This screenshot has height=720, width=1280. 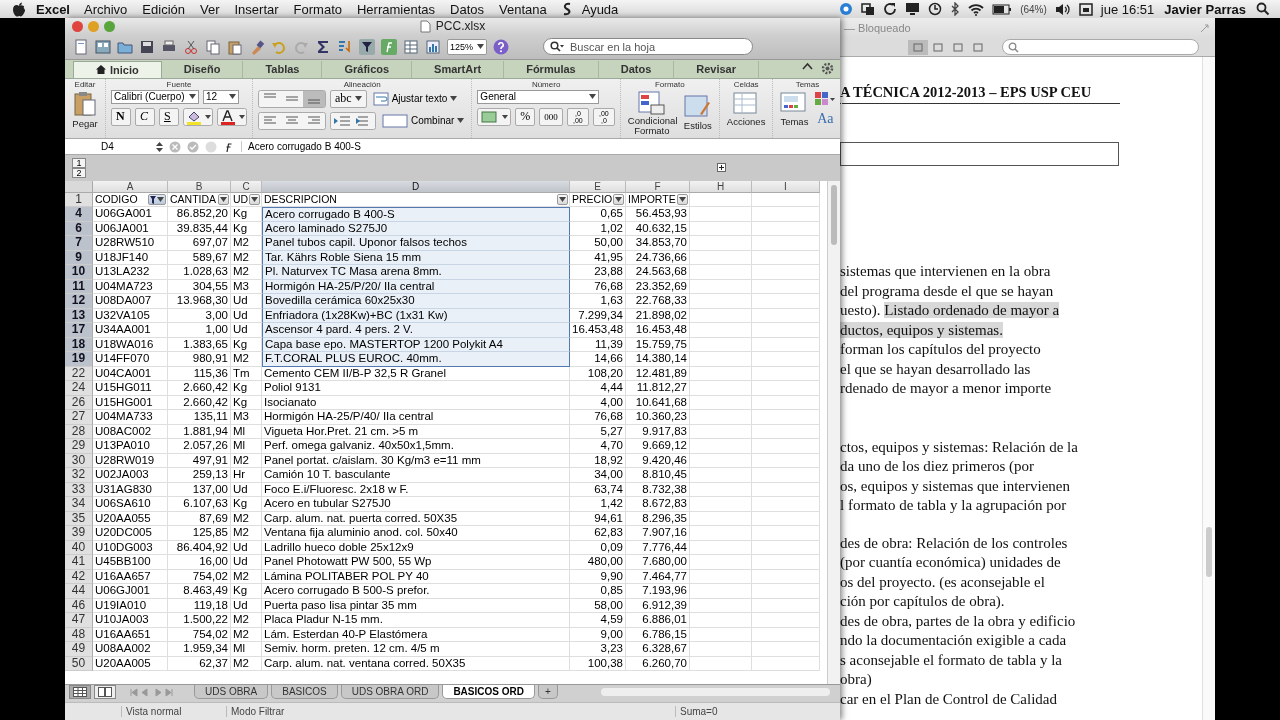 What do you see at coordinates (202, 69) in the screenshot?
I see `ribbon-tab: Diseño` at bounding box center [202, 69].